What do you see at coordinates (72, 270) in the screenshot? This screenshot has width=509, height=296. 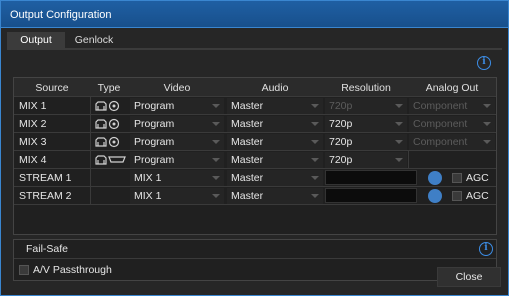 I see `av-passthrough-label: A/V Passthrough` at bounding box center [72, 270].